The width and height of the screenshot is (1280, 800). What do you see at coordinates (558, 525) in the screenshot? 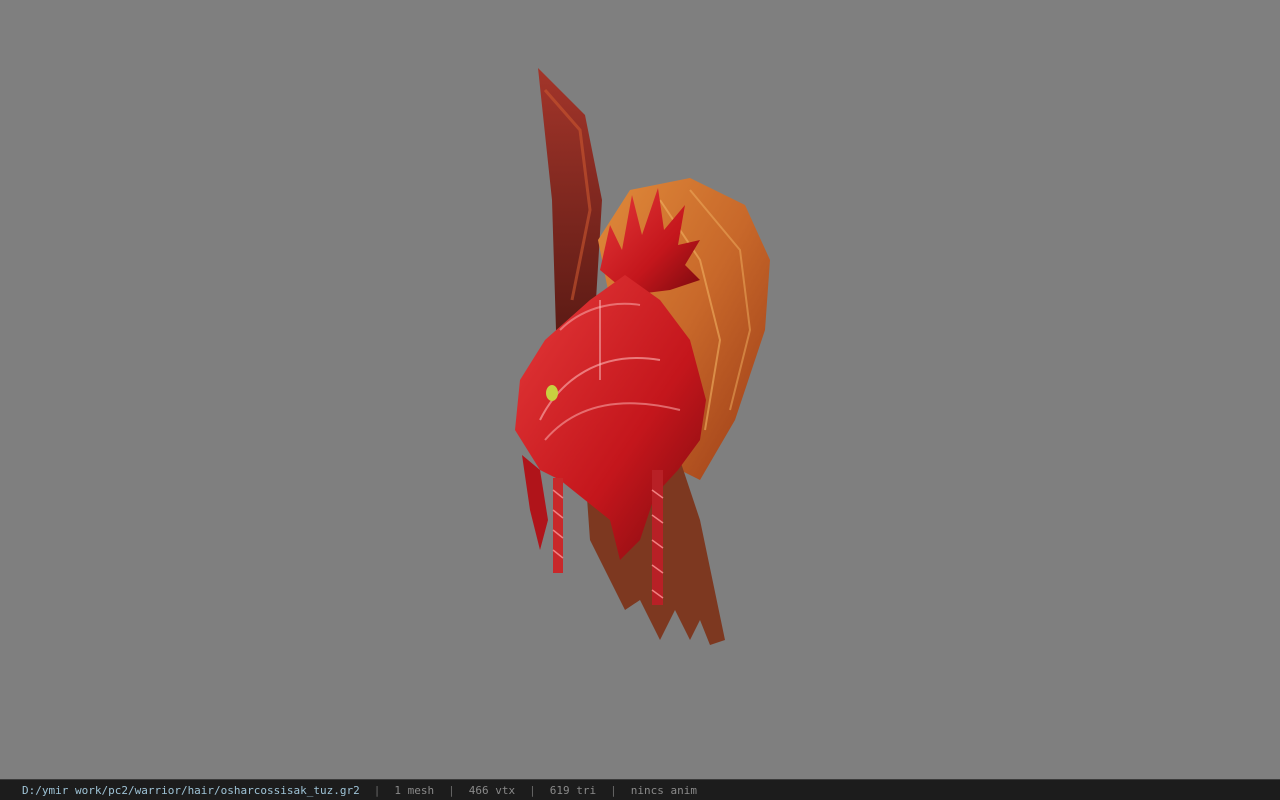
I see `left-braid-shape` at bounding box center [558, 525].